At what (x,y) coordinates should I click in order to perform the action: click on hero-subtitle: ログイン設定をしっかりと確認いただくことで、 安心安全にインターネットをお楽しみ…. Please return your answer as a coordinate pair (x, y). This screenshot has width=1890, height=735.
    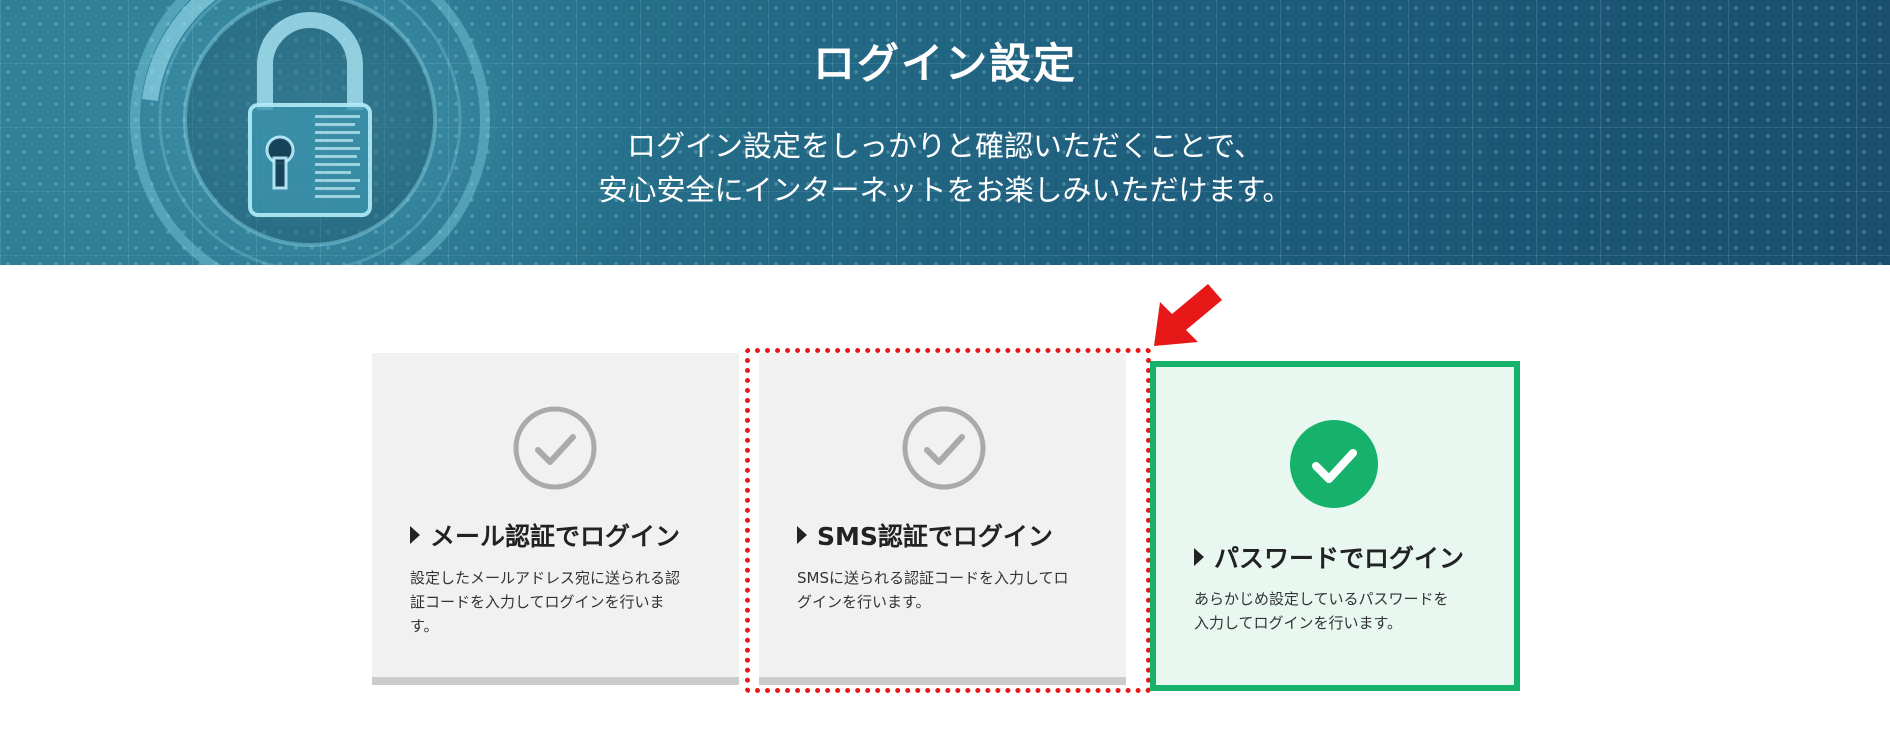
    Looking at the image, I should click on (945, 168).